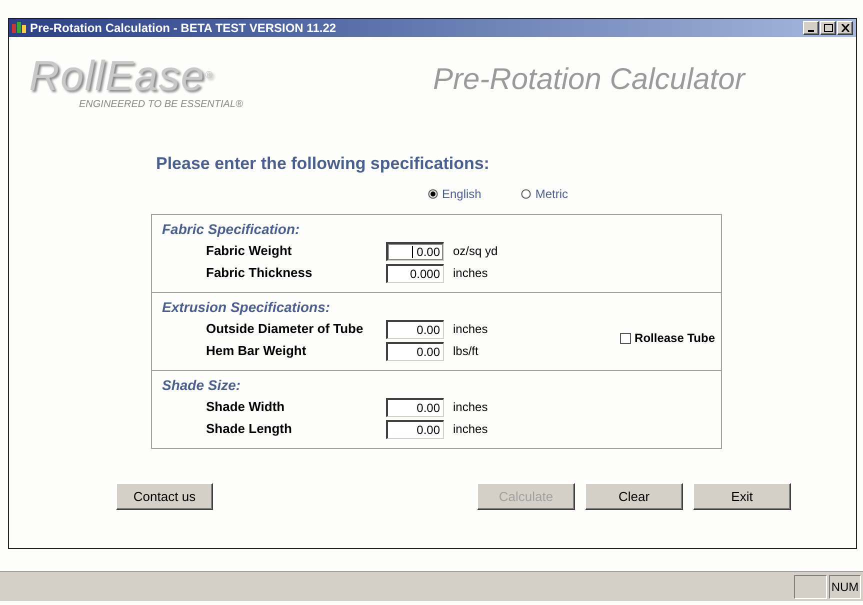 This screenshot has height=605, width=863. Describe the element at coordinates (667, 338) in the screenshot. I see `tube-checkbox: Rollease Tube` at that location.